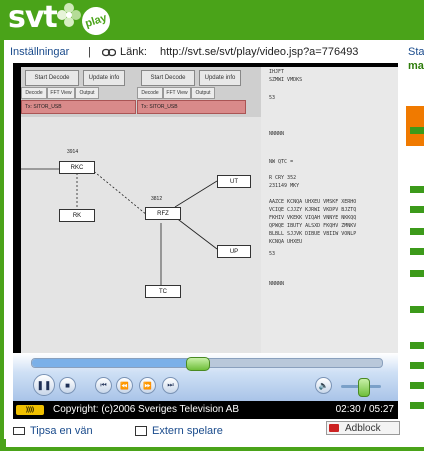 The height and width of the screenshot is (451, 424). Describe the element at coordinates (313, 210) in the screenshot. I see `terminal-line: VCIQE CJJZY KJRWI VKDPV BJZTQ` at that location.